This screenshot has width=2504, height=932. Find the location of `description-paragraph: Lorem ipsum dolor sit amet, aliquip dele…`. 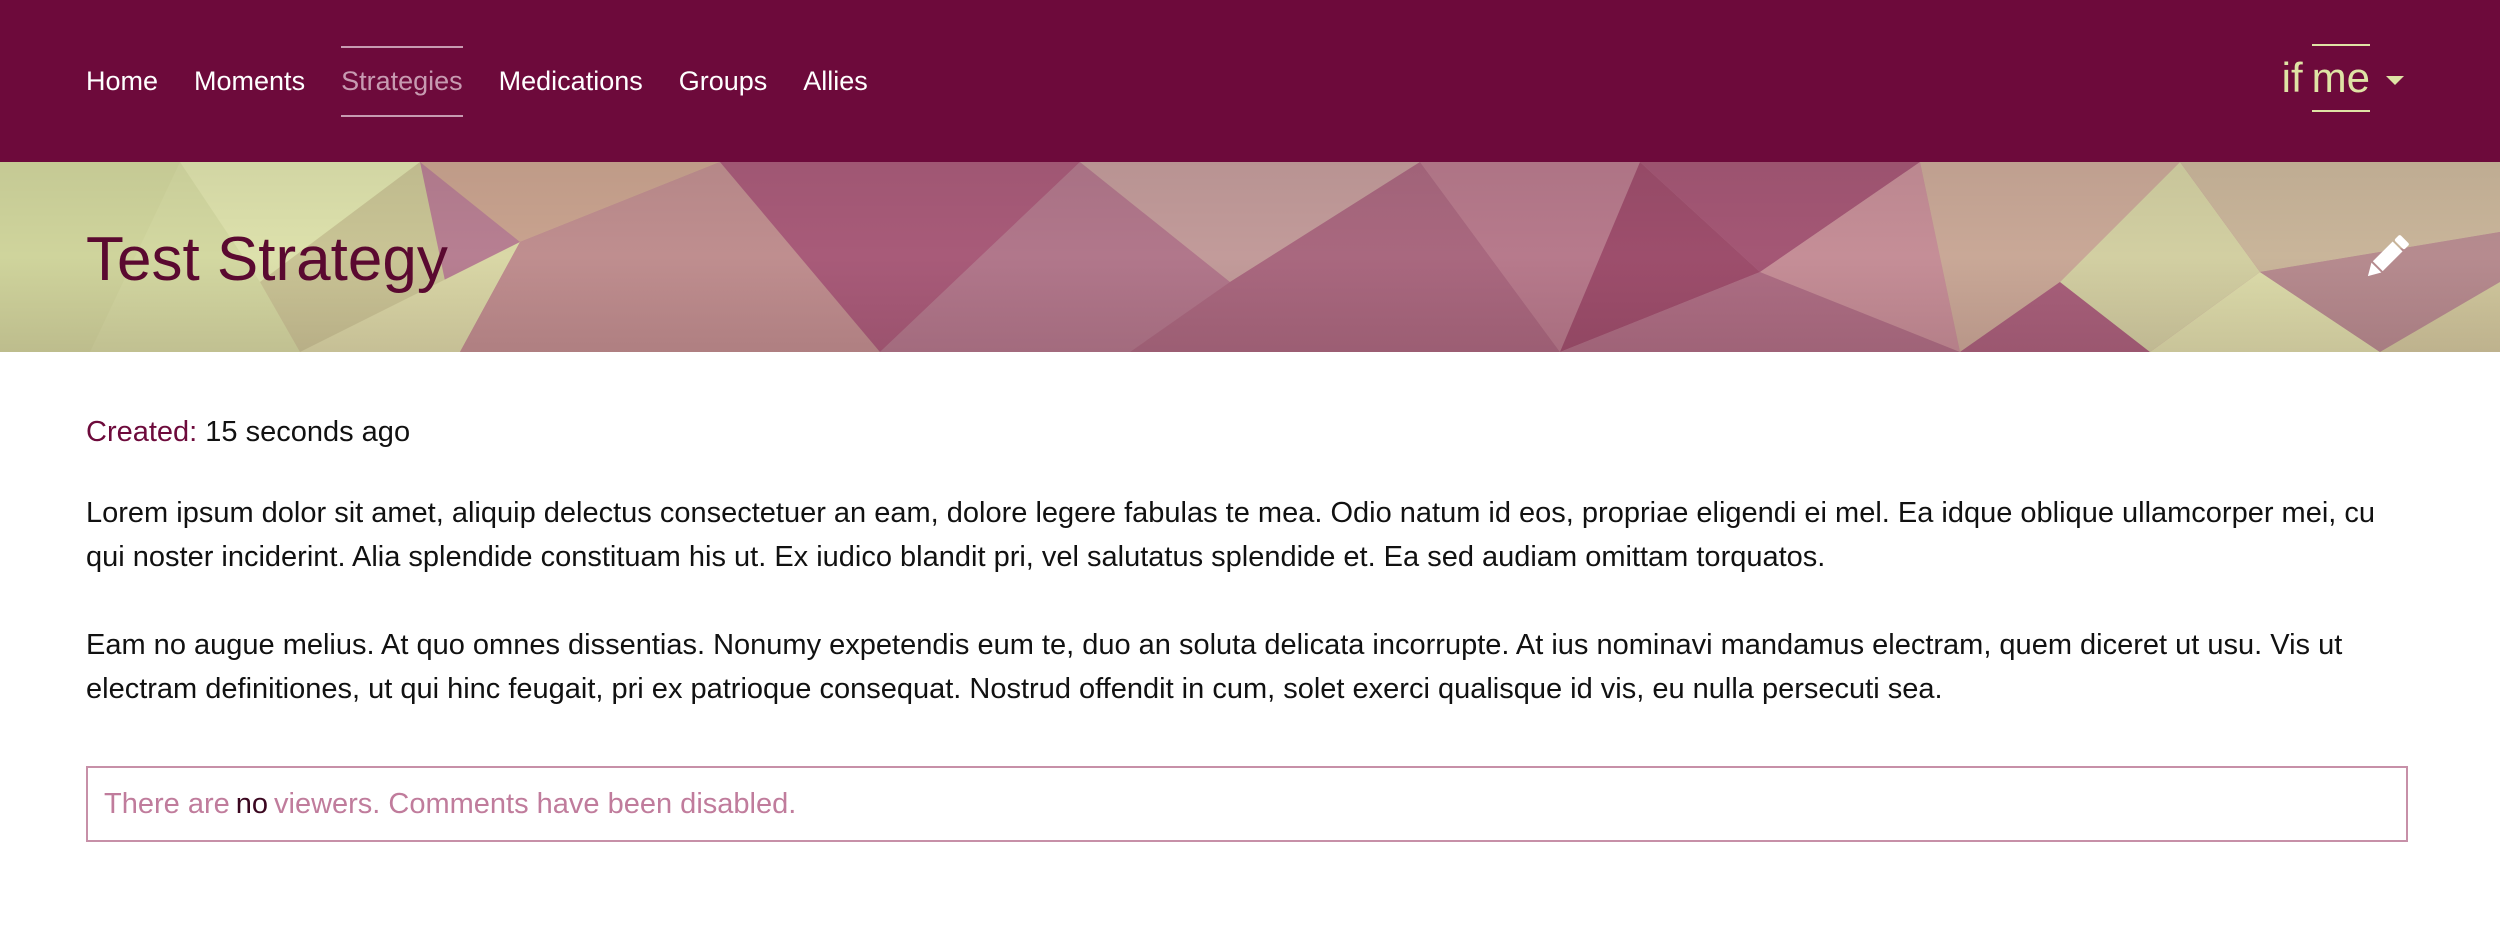

description-paragraph: Lorem ipsum dolor sit amet, aliquip dele… is located at coordinates (1231, 535).